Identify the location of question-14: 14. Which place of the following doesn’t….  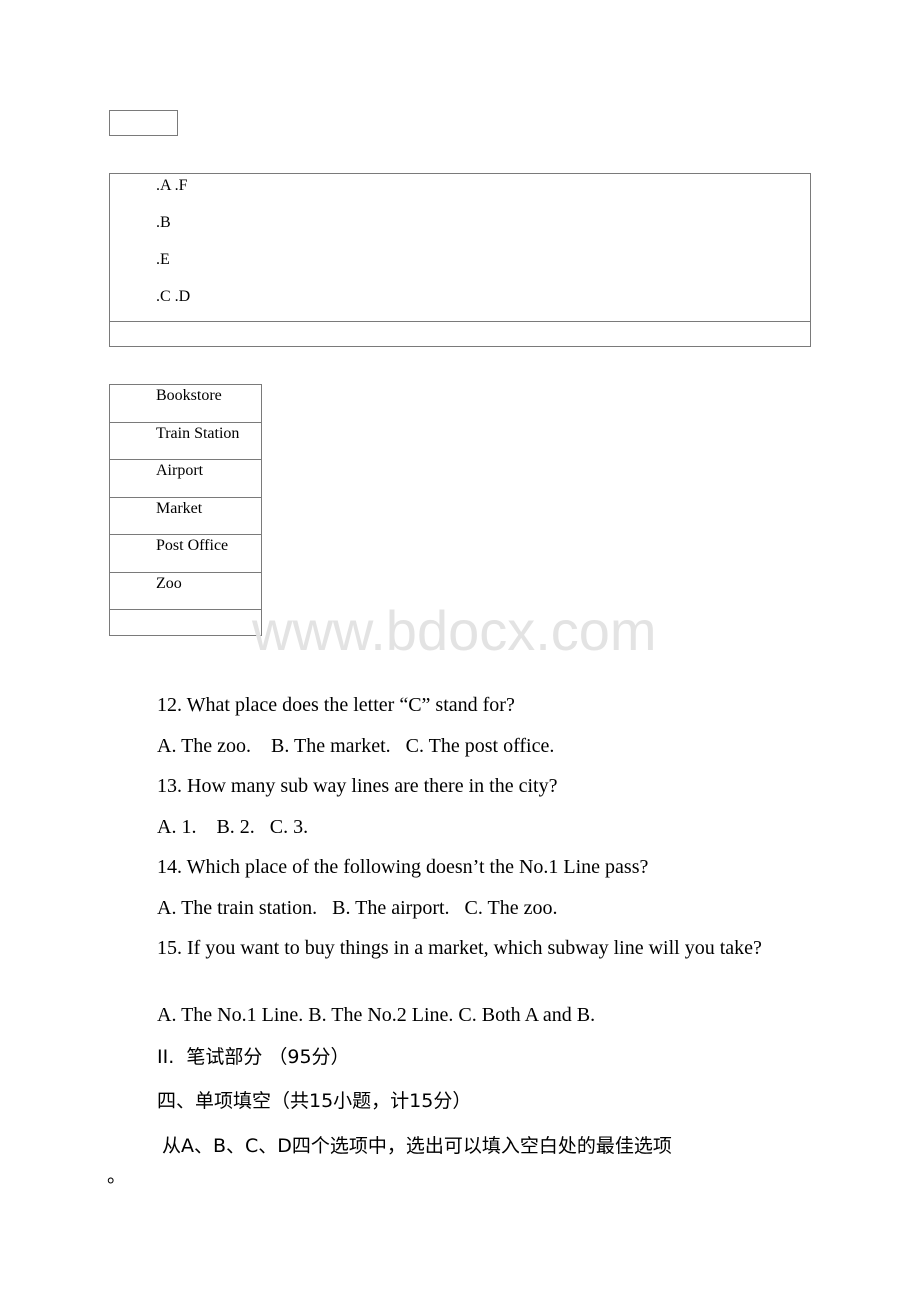
(403, 867).